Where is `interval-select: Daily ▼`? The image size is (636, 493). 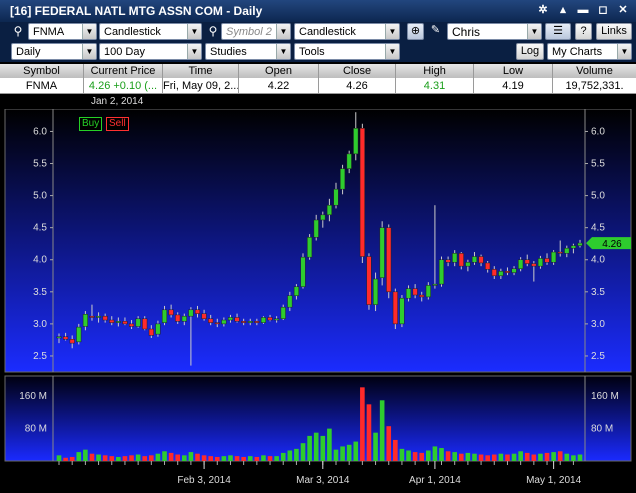
interval-select: Daily ▼ is located at coordinates (54, 51).